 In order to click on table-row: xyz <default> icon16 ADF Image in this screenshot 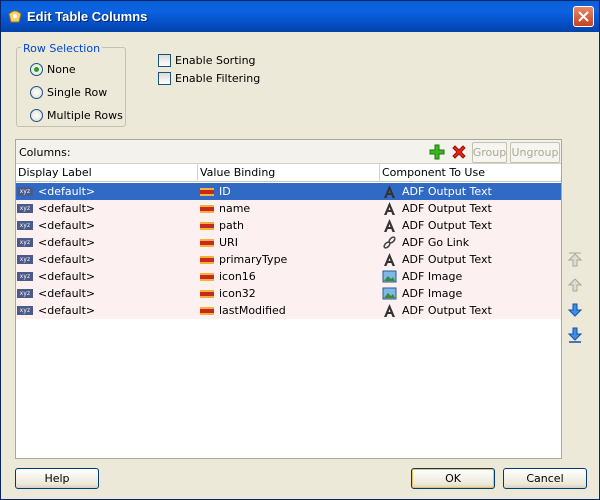, I will do `click(288, 276)`.